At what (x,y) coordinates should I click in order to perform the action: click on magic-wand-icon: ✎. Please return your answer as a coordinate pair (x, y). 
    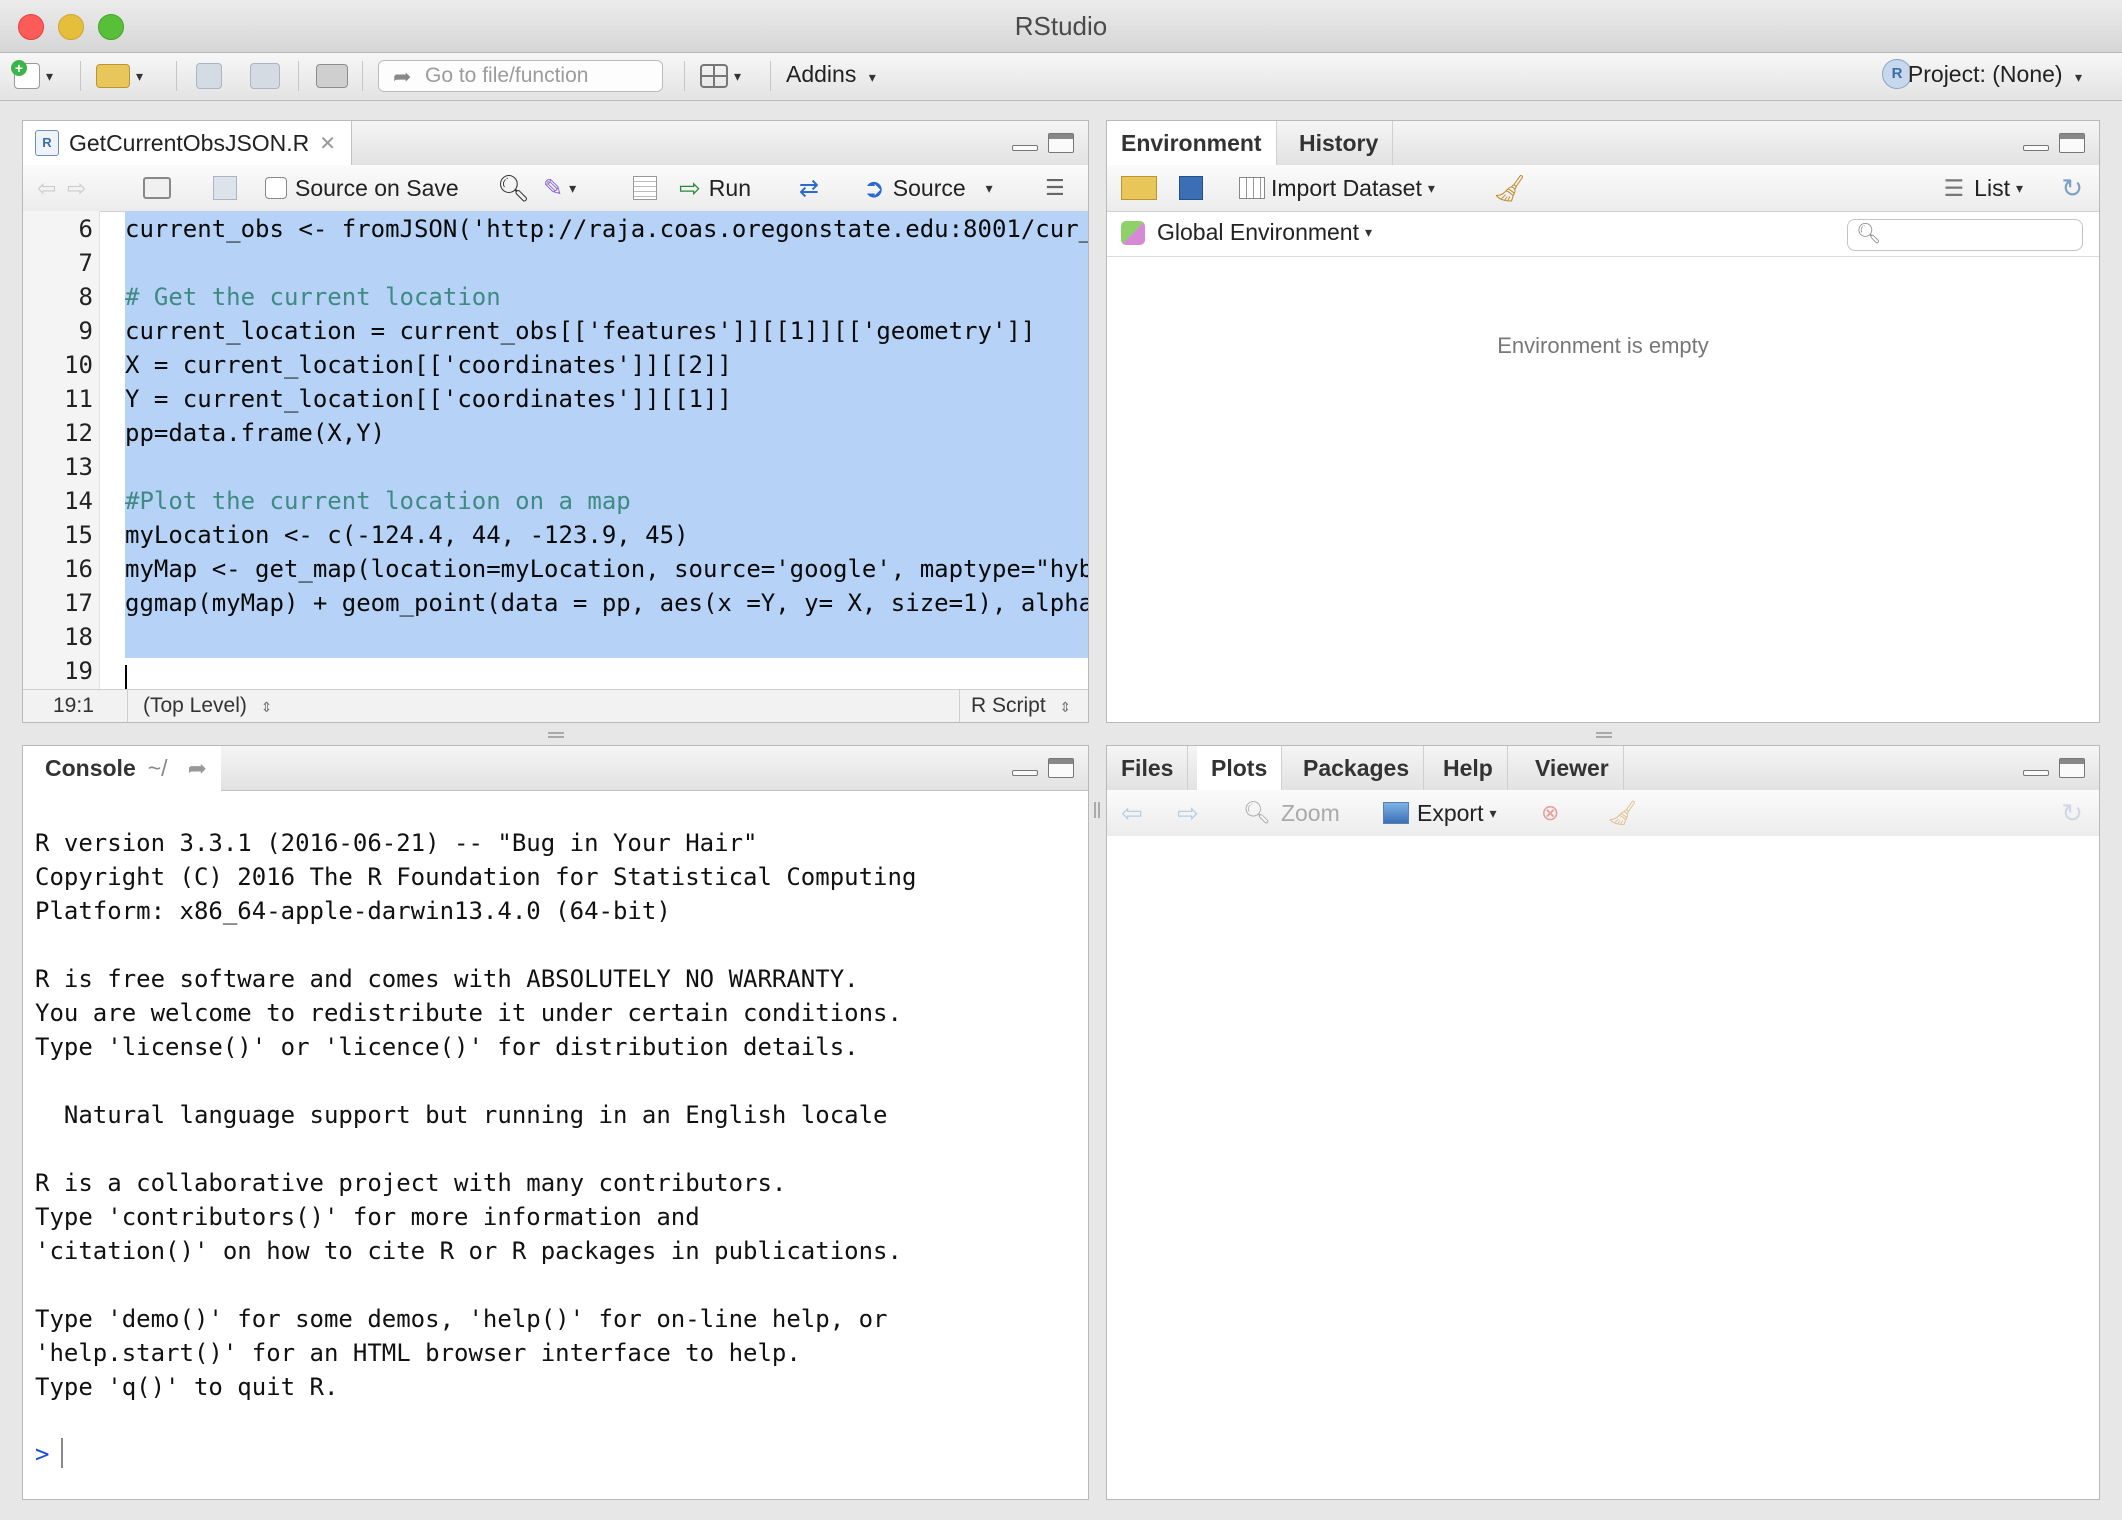
    Looking at the image, I should click on (553, 188).